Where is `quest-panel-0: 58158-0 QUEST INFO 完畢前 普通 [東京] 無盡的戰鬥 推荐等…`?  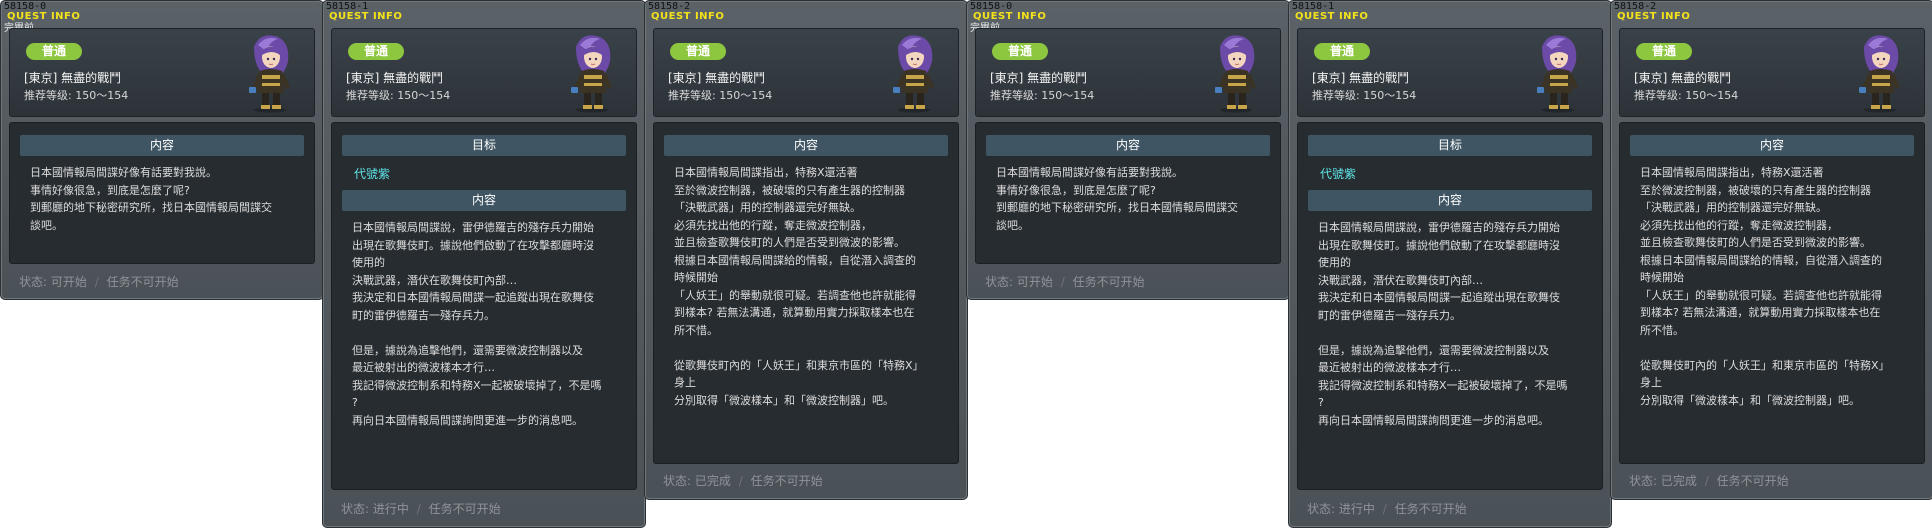
quest-panel-0: 58158-0 QUEST INFO 完畢前 普通 [東京] 無盡的戰鬥 推荐等… is located at coordinates (162, 150).